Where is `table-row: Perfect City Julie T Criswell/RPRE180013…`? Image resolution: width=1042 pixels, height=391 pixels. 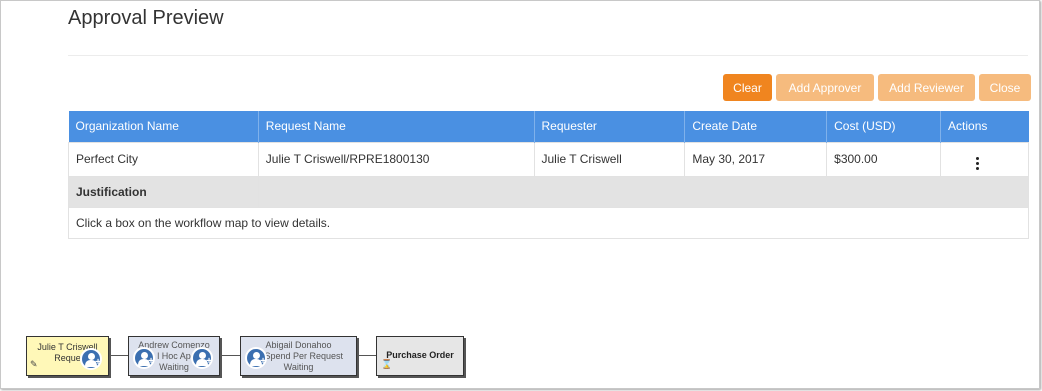
table-row: Perfect City Julie T Criswell/RPRE180013… is located at coordinates (548, 159).